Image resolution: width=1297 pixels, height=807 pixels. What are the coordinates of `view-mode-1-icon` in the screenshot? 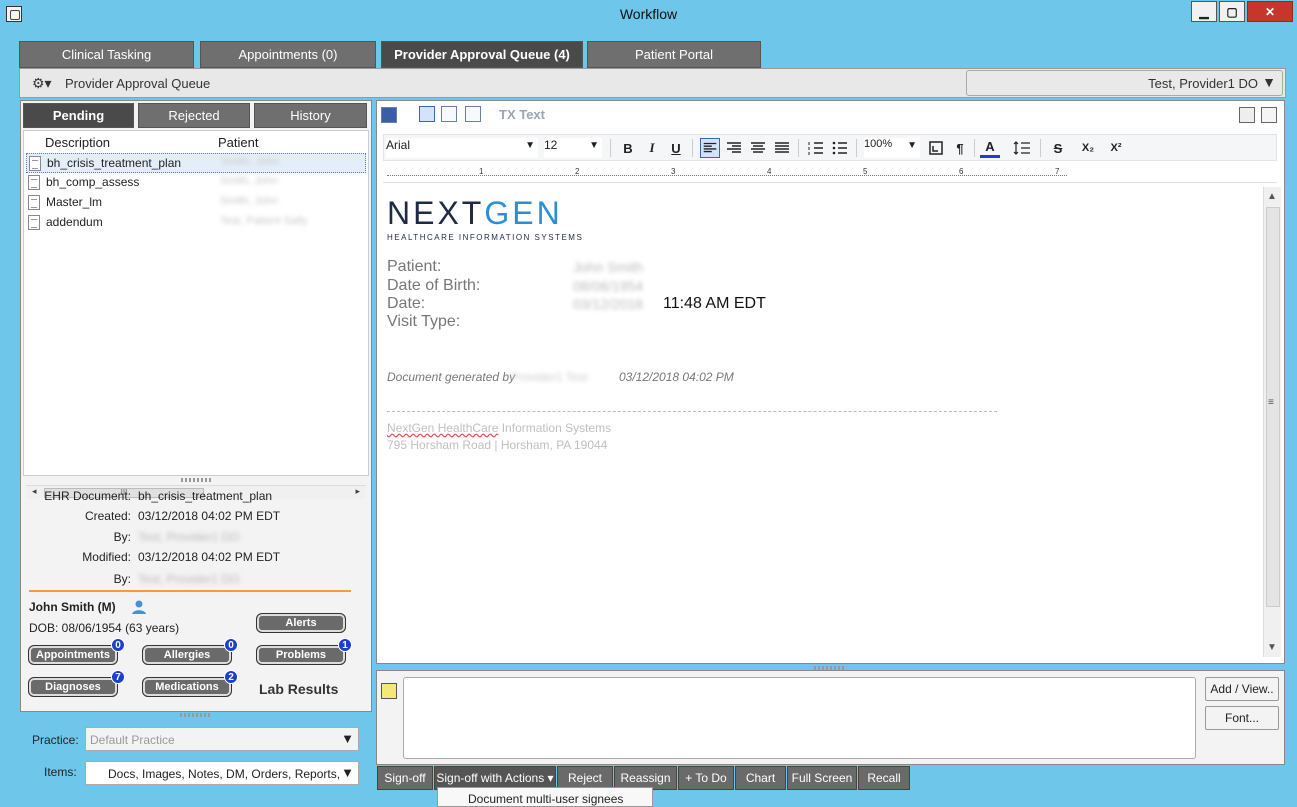 It's located at (427, 114).